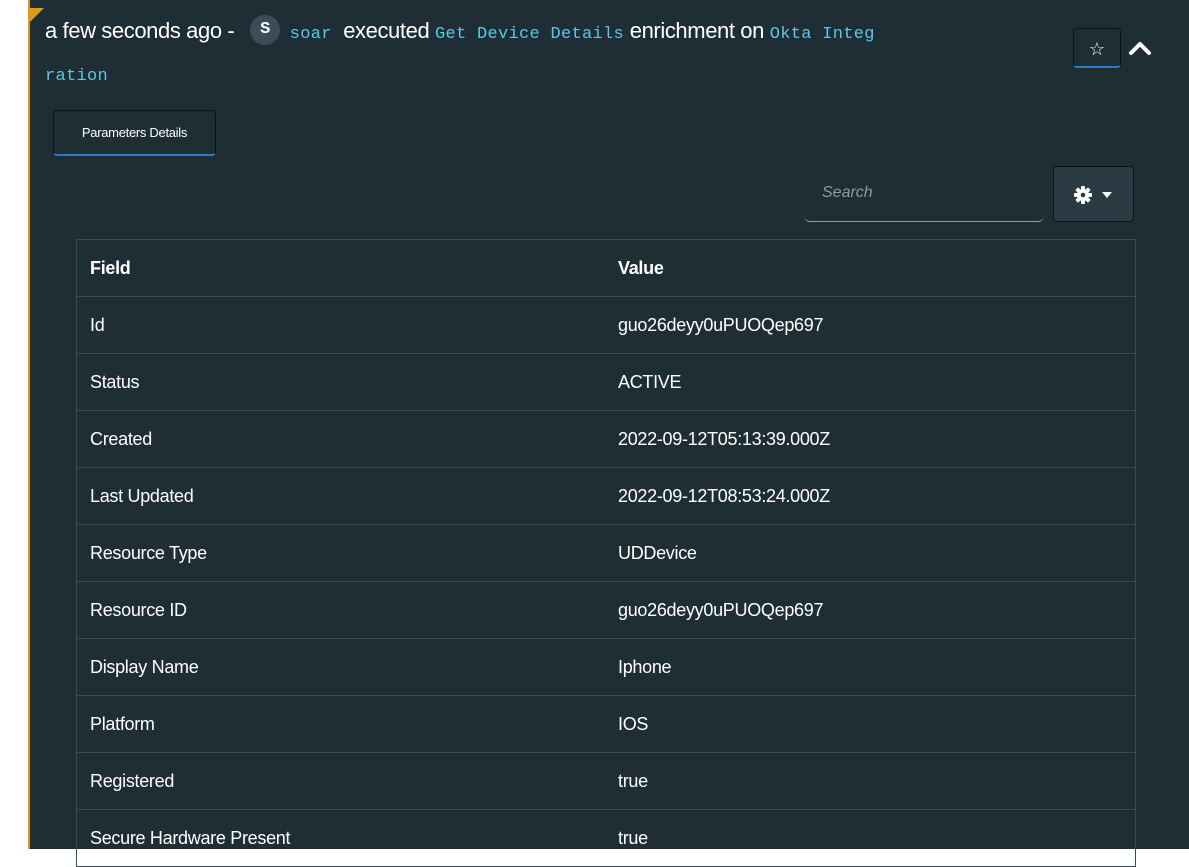 Image resolution: width=1189 pixels, height=867 pixels. I want to click on field-cell: Id, so click(341, 325).